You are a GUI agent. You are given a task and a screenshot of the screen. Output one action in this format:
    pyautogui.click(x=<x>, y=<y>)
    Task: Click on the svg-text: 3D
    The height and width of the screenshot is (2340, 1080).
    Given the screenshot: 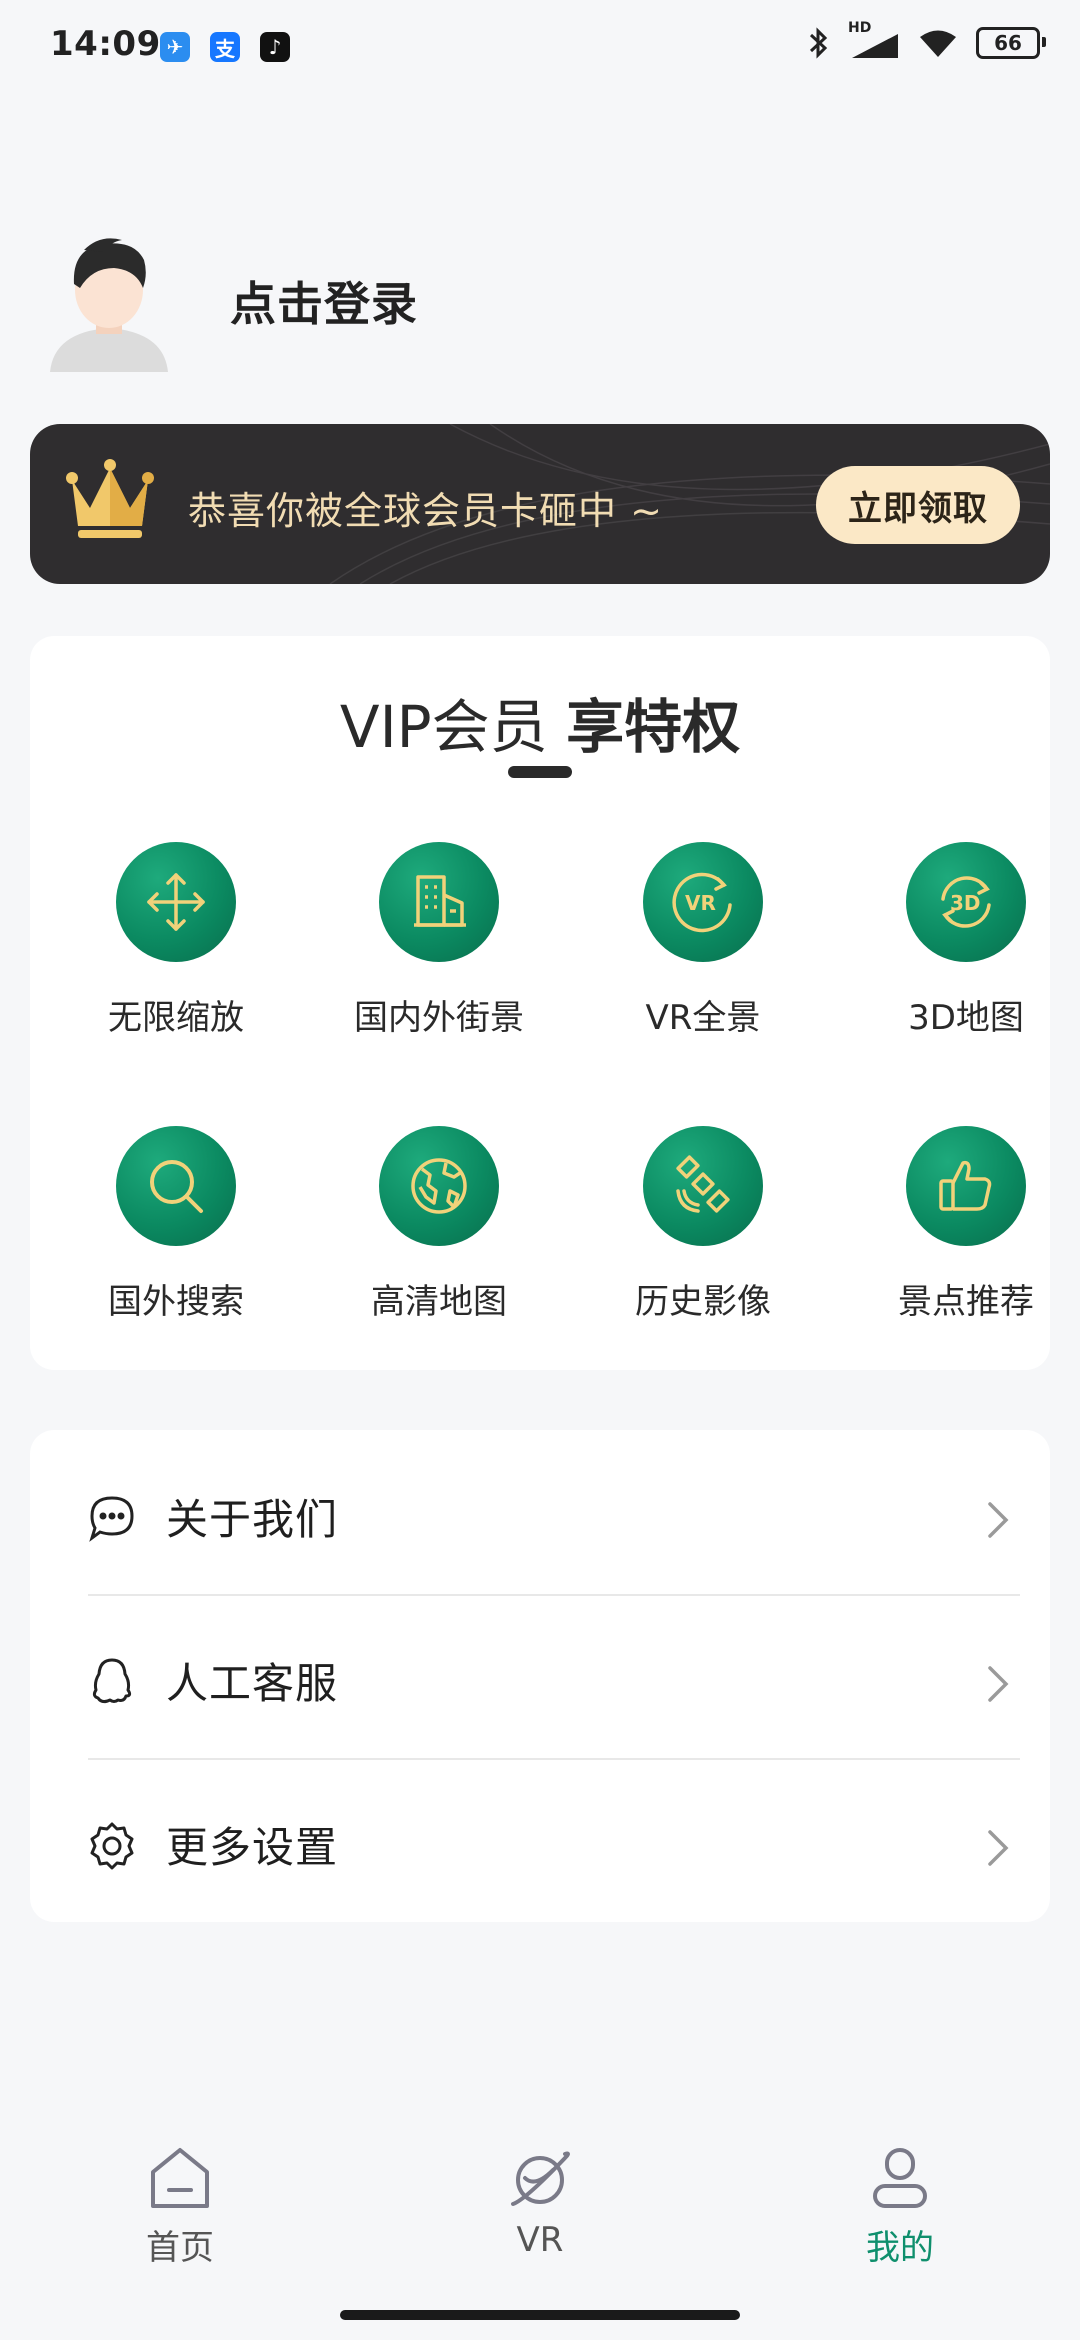 What is the action you would take?
    pyautogui.click(x=965, y=903)
    